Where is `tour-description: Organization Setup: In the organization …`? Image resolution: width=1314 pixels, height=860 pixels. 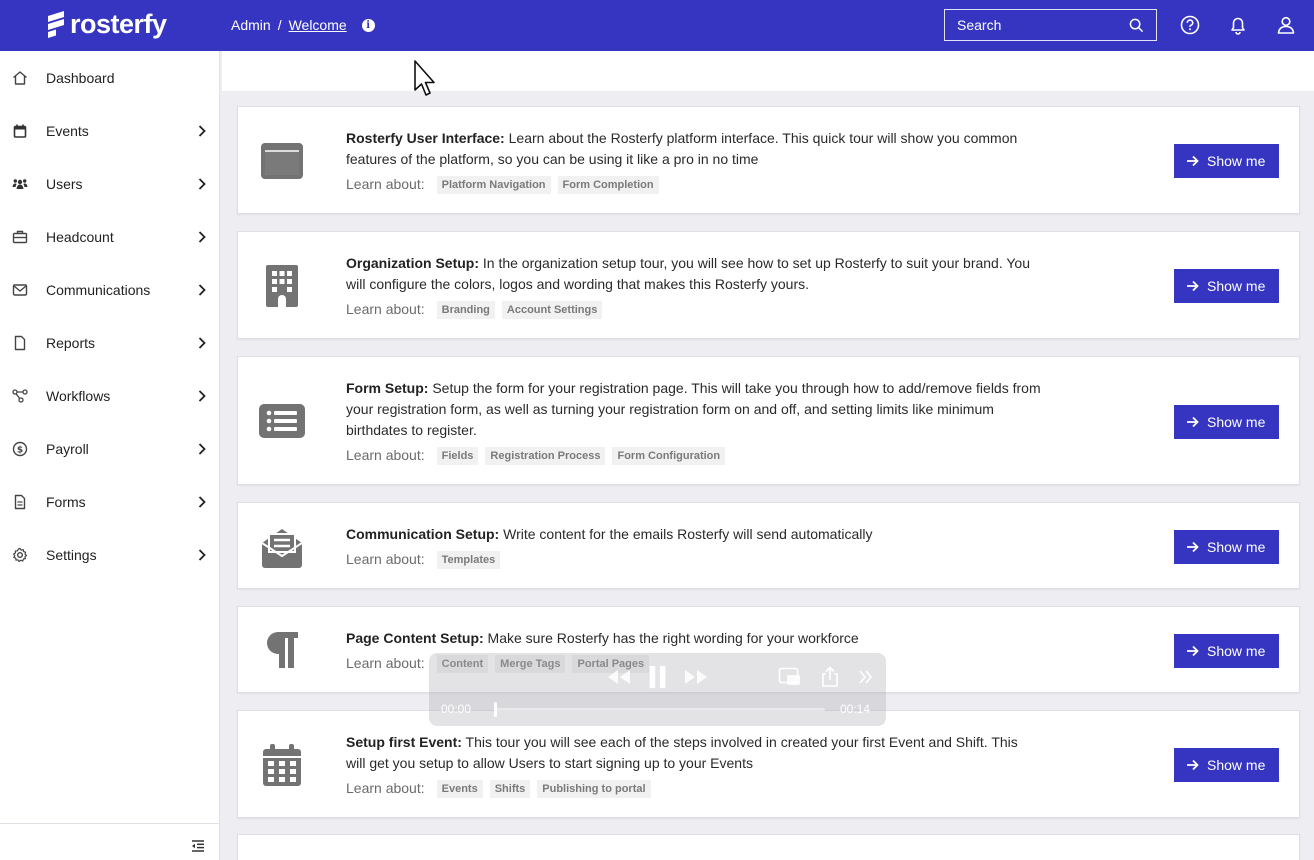 tour-description: Organization Setup: In the organization … is located at coordinates (693, 286).